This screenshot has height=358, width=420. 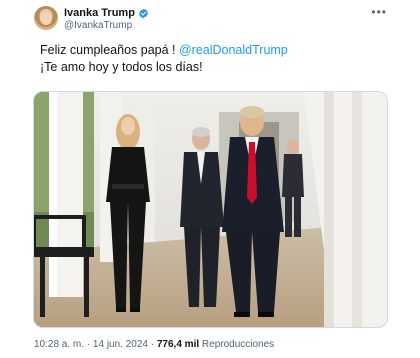 What do you see at coordinates (109, 50) in the screenshot?
I see `tweet-line-1-text: Feliz cumpleaños papá !` at bounding box center [109, 50].